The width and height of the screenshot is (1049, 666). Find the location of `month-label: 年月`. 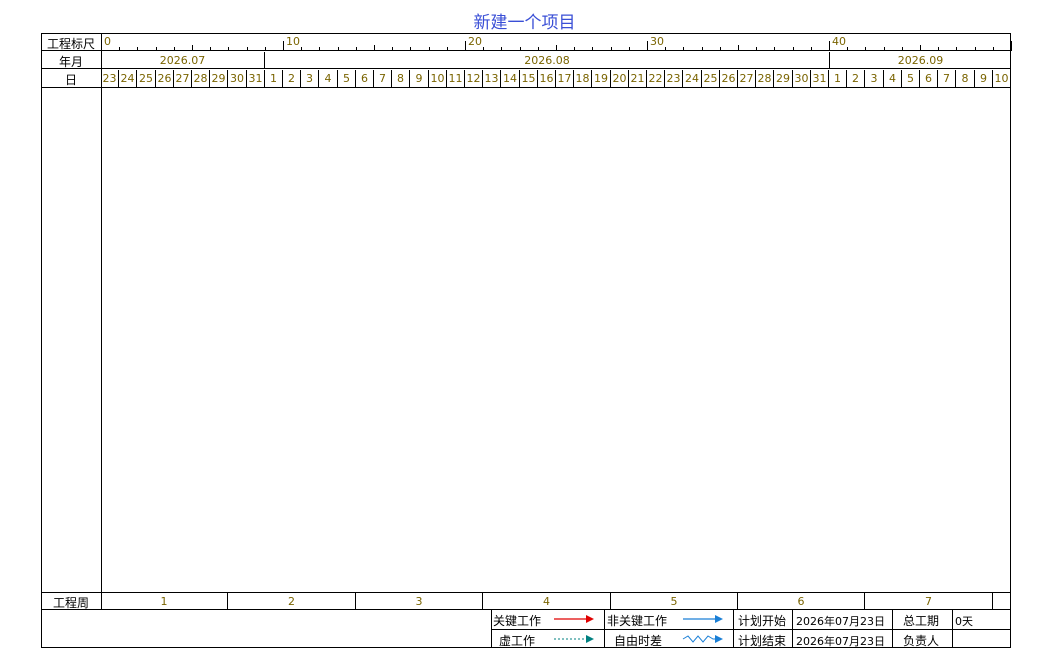

month-label: 年月 is located at coordinates (70, 62).